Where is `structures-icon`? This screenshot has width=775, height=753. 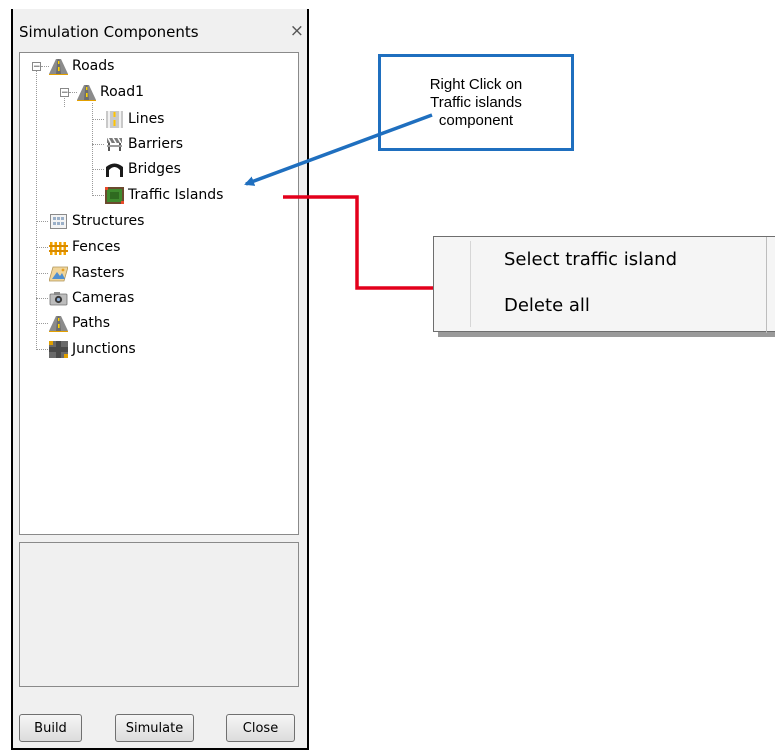
structures-icon is located at coordinates (58, 221).